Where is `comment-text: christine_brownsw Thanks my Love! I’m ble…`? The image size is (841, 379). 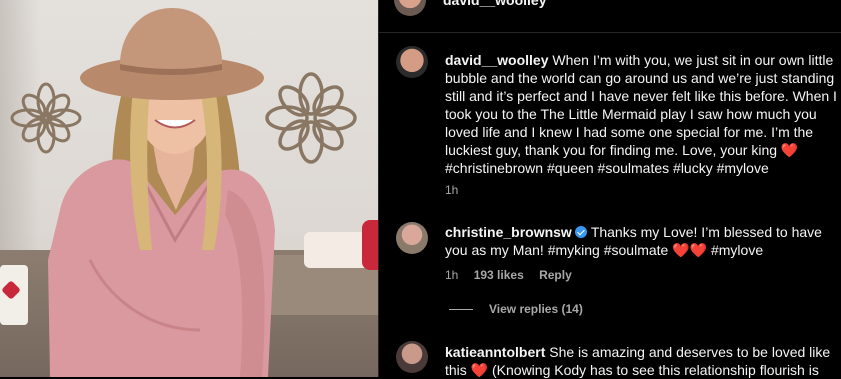
comment-text: christine_brownsw Thanks my Love! I’m ble… is located at coordinates (641, 241).